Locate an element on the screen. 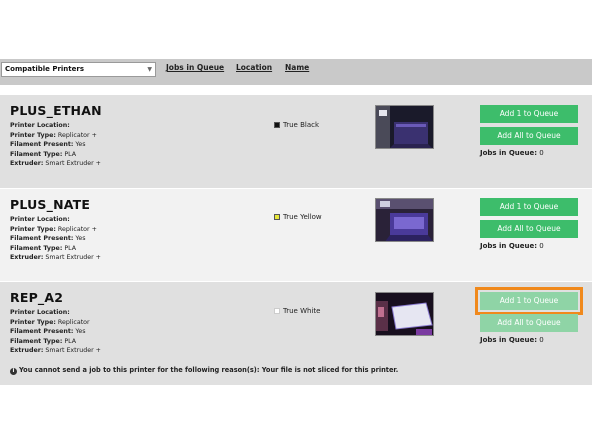  filament-color: True White is located at coordinates (297, 311).